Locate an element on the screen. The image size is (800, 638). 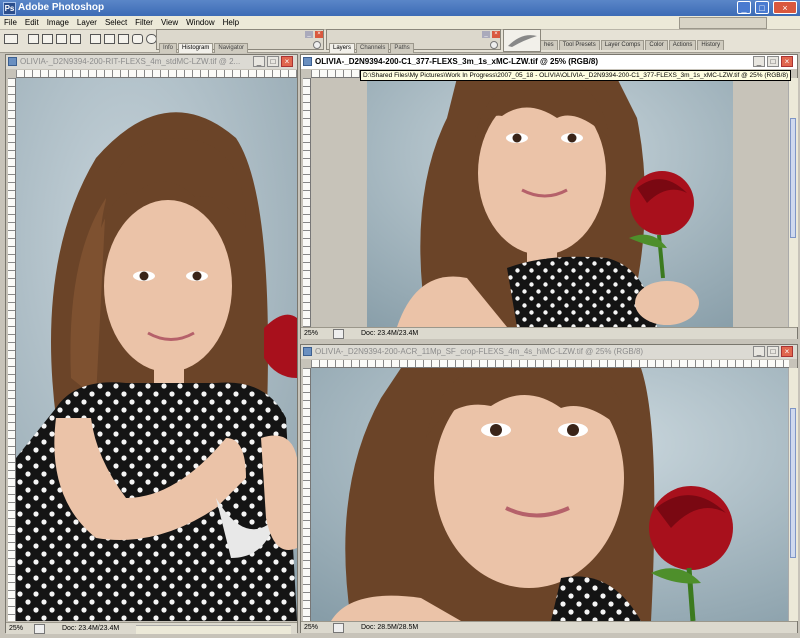
document-2-zoom-level: 25% is located at coordinates (311, 333).